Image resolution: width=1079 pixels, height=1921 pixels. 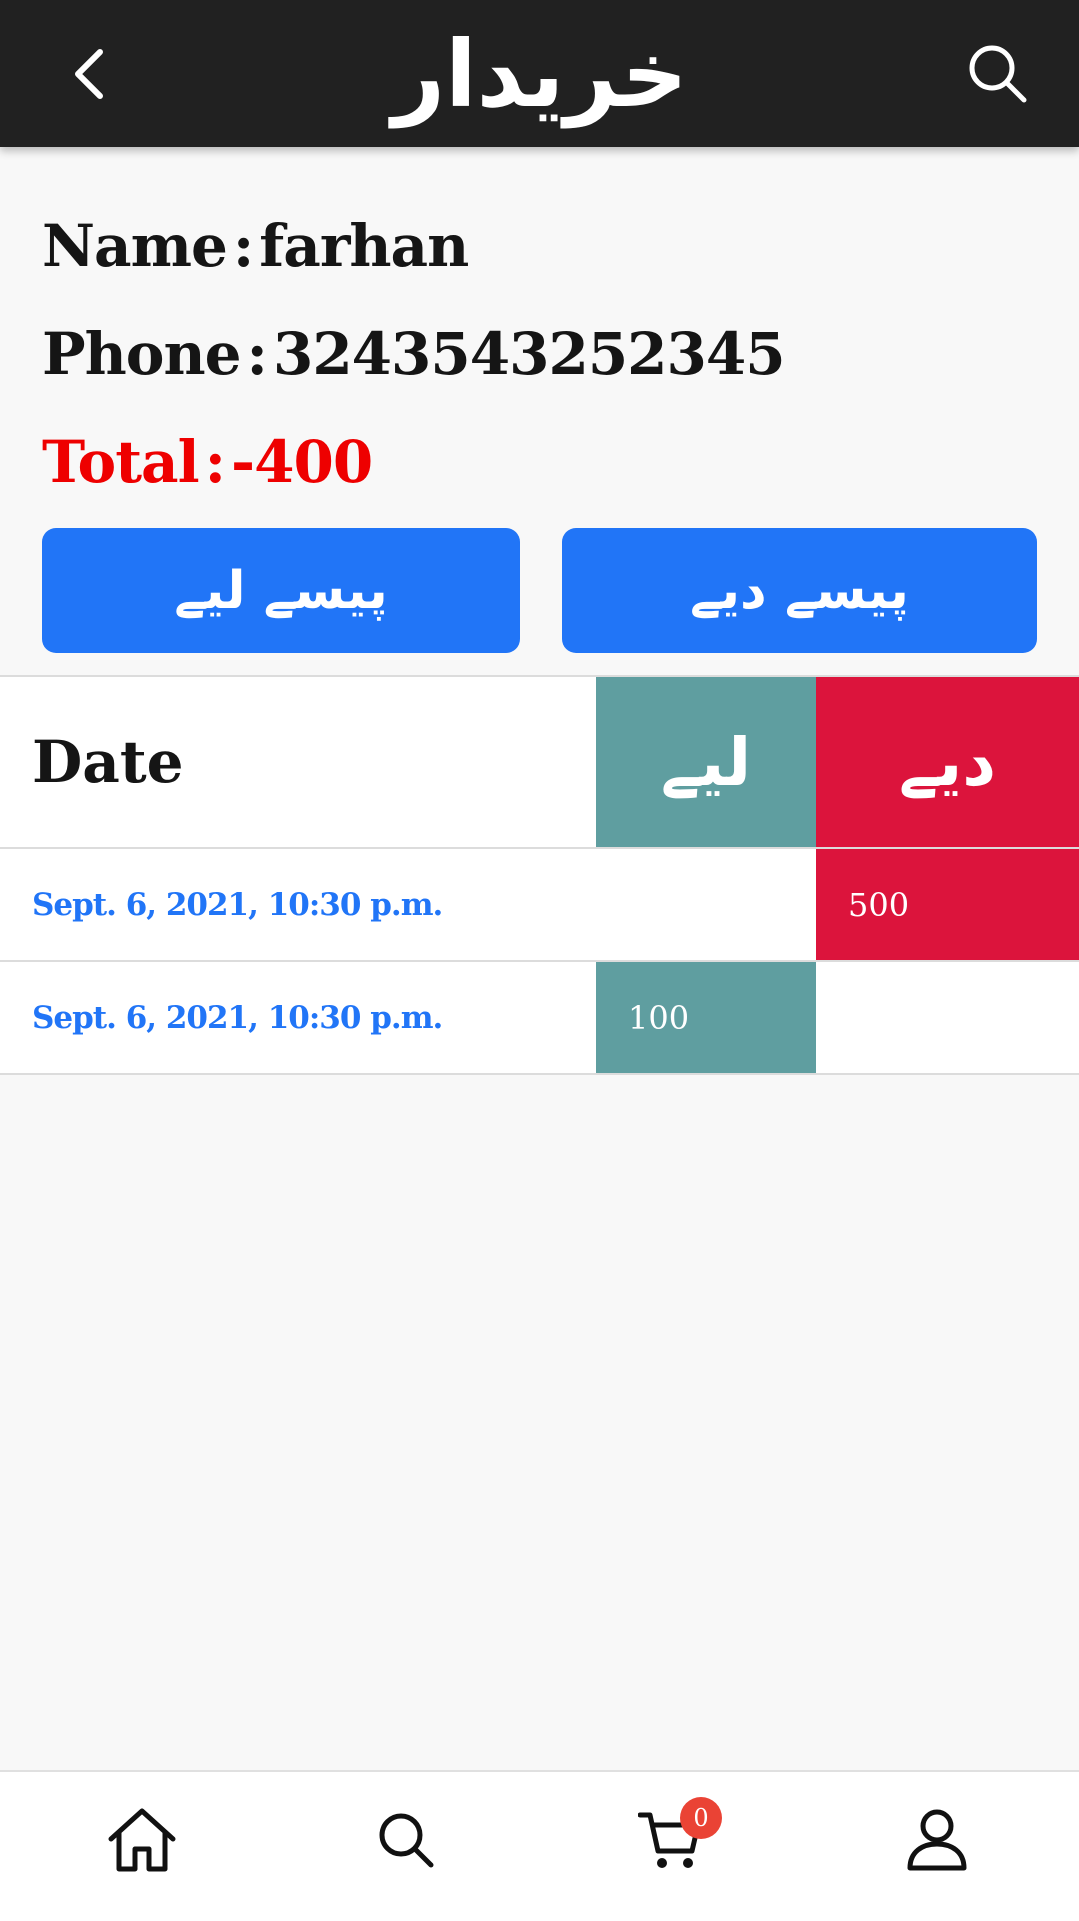 What do you see at coordinates (539, 763) in the screenshot?
I see `table-header-row: Date لیے دیے` at bounding box center [539, 763].